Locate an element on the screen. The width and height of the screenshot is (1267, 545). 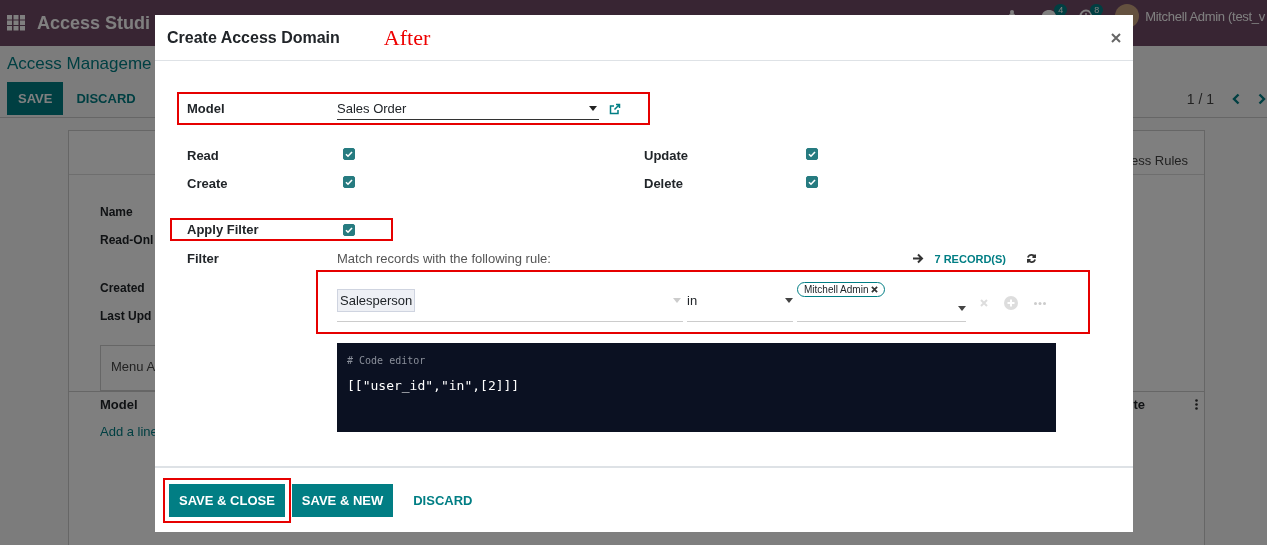
field-label: Model is located at coordinates (206, 108).